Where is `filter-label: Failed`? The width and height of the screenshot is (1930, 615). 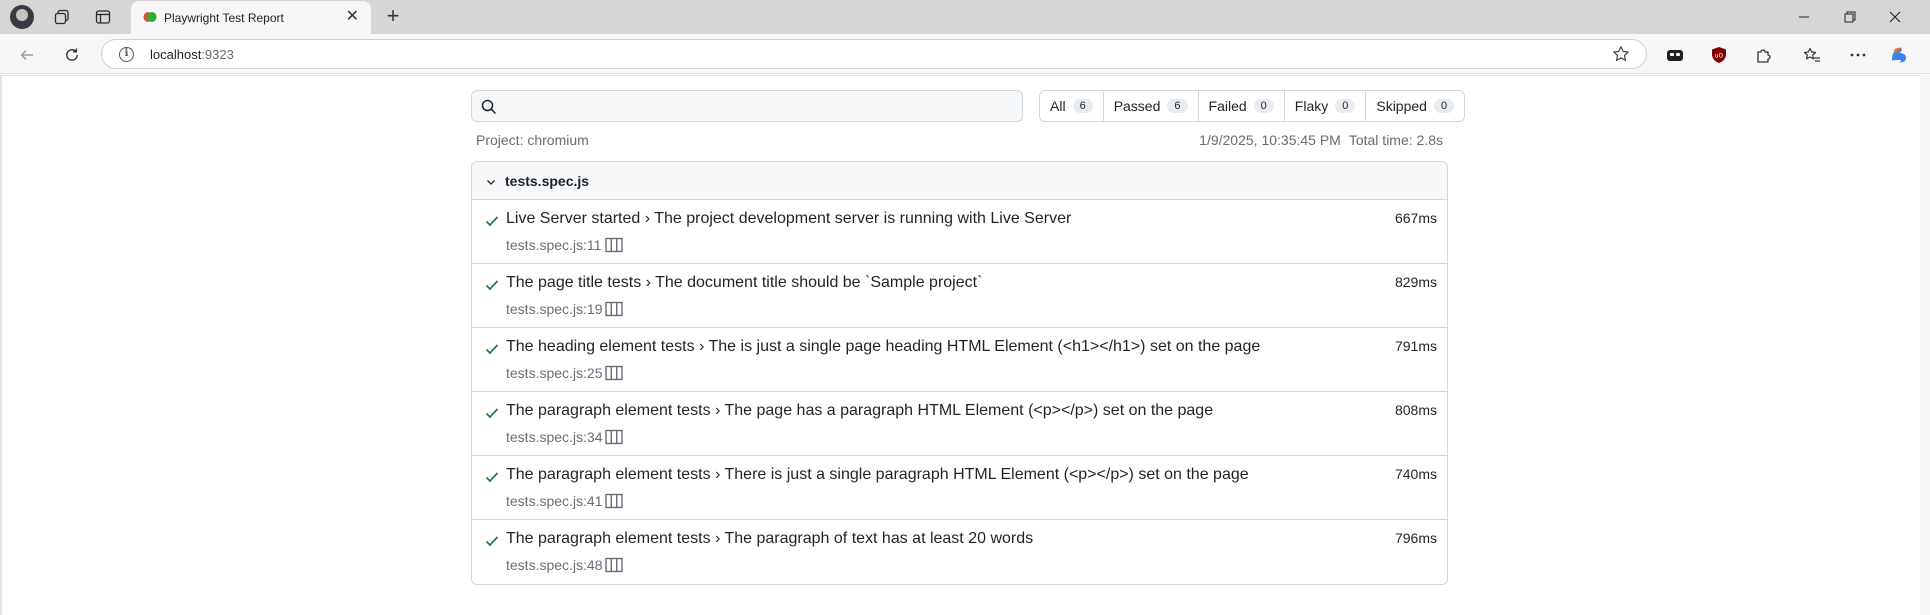 filter-label: Failed is located at coordinates (1227, 106).